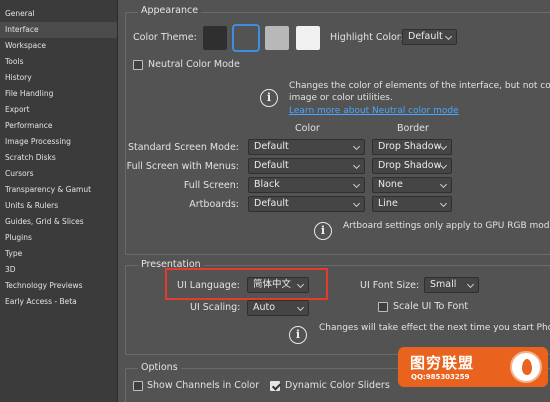 This screenshot has width=550, height=402. I want to click on full-screen-color-dropdown: Black, so click(306, 185).